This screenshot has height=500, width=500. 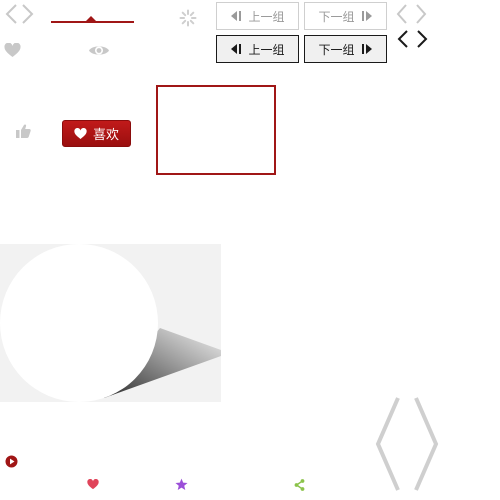 I want to click on like-button: 喜欢, so click(x=96, y=133).